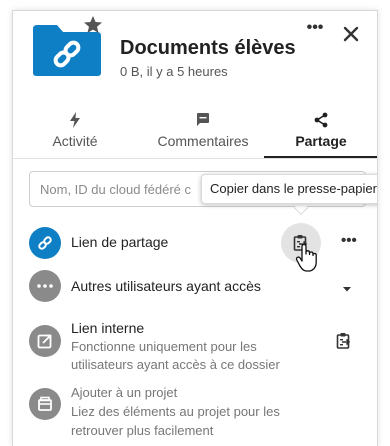 This screenshot has height=446, width=390. What do you see at coordinates (175, 364) in the screenshot?
I see `internal-link-description-2: utilisateurs ayant accès à ce dossier` at bounding box center [175, 364].